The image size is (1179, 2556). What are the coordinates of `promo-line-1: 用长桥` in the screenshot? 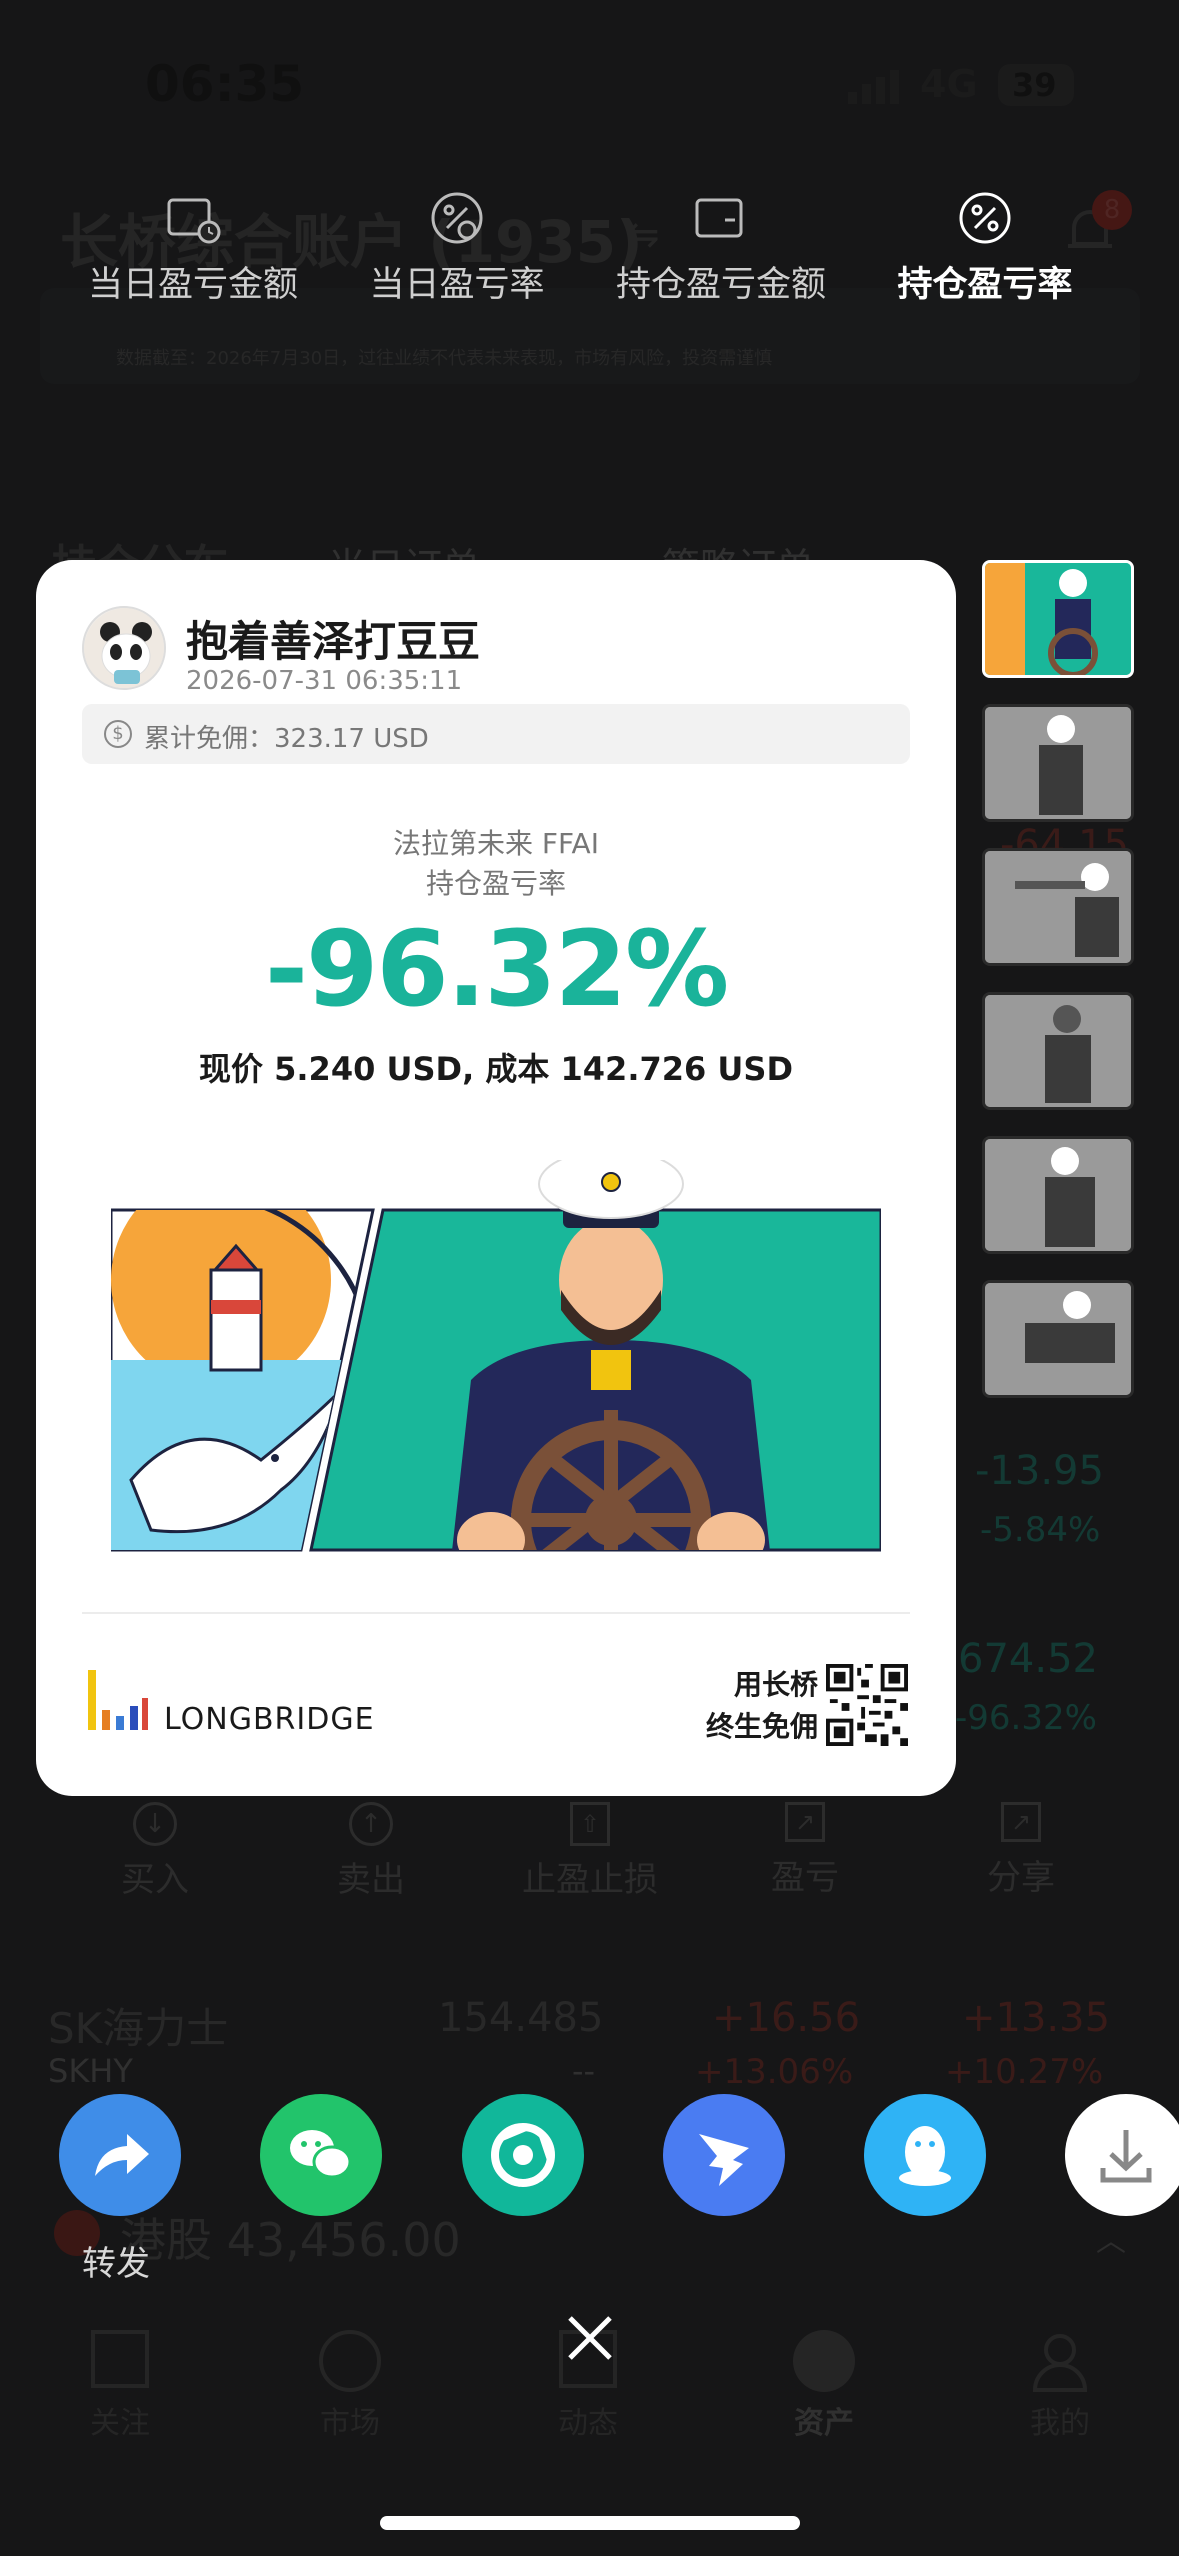 It's located at (775, 1684).